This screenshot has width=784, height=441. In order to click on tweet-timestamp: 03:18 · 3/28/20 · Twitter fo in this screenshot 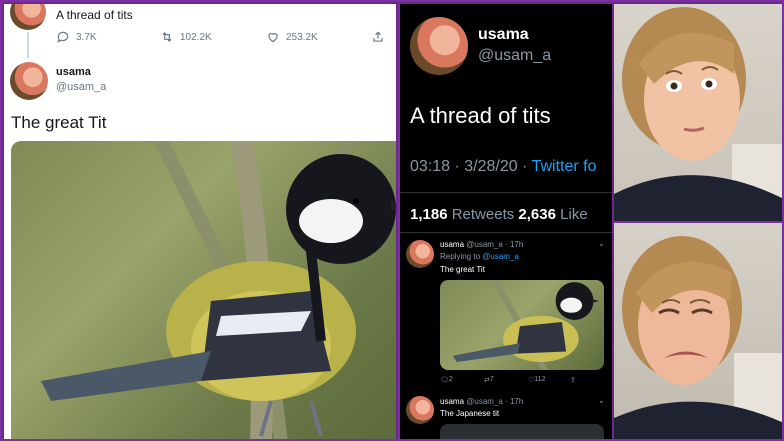, I will do `click(503, 167)`.